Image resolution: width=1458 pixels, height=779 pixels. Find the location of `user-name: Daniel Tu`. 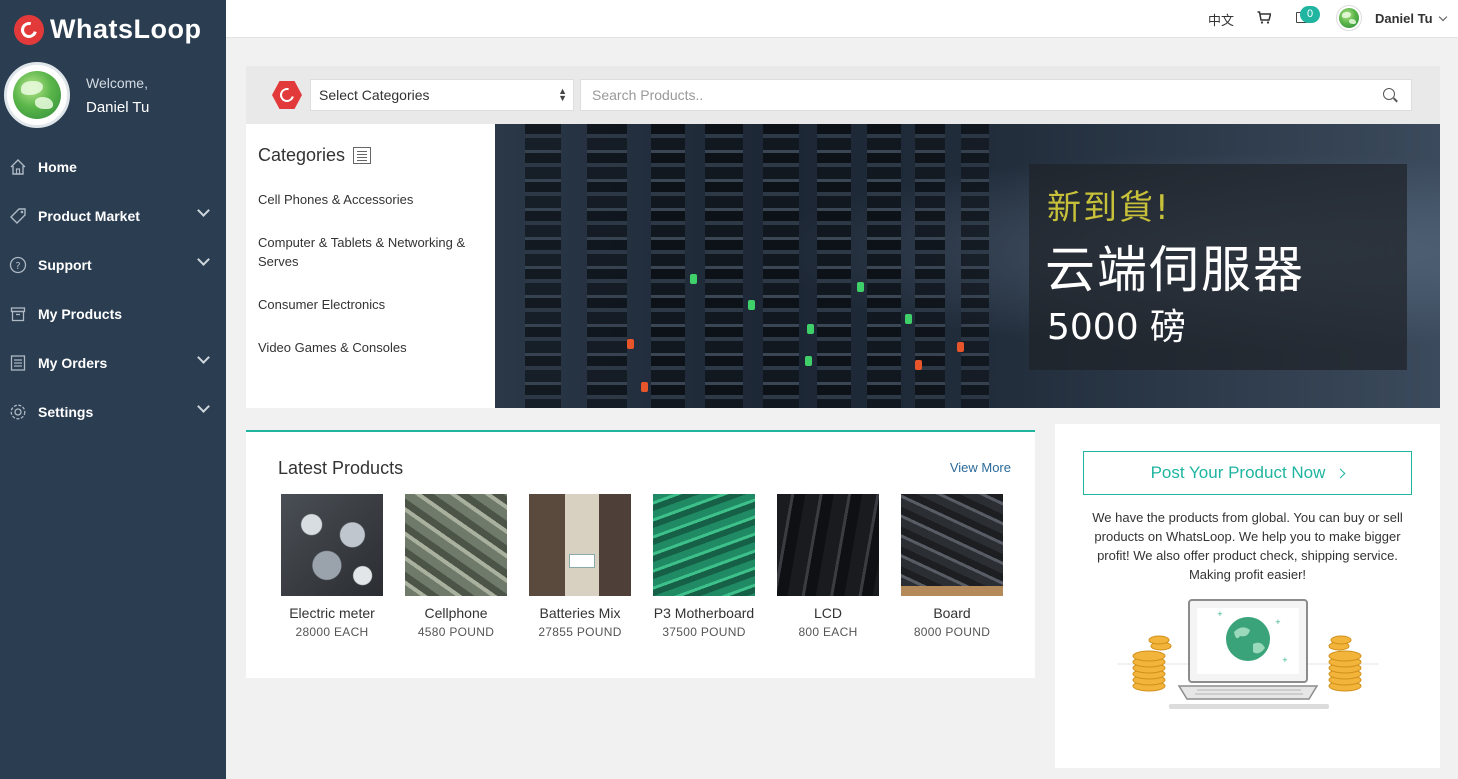

user-name: Daniel Tu is located at coordinates (118, 107).